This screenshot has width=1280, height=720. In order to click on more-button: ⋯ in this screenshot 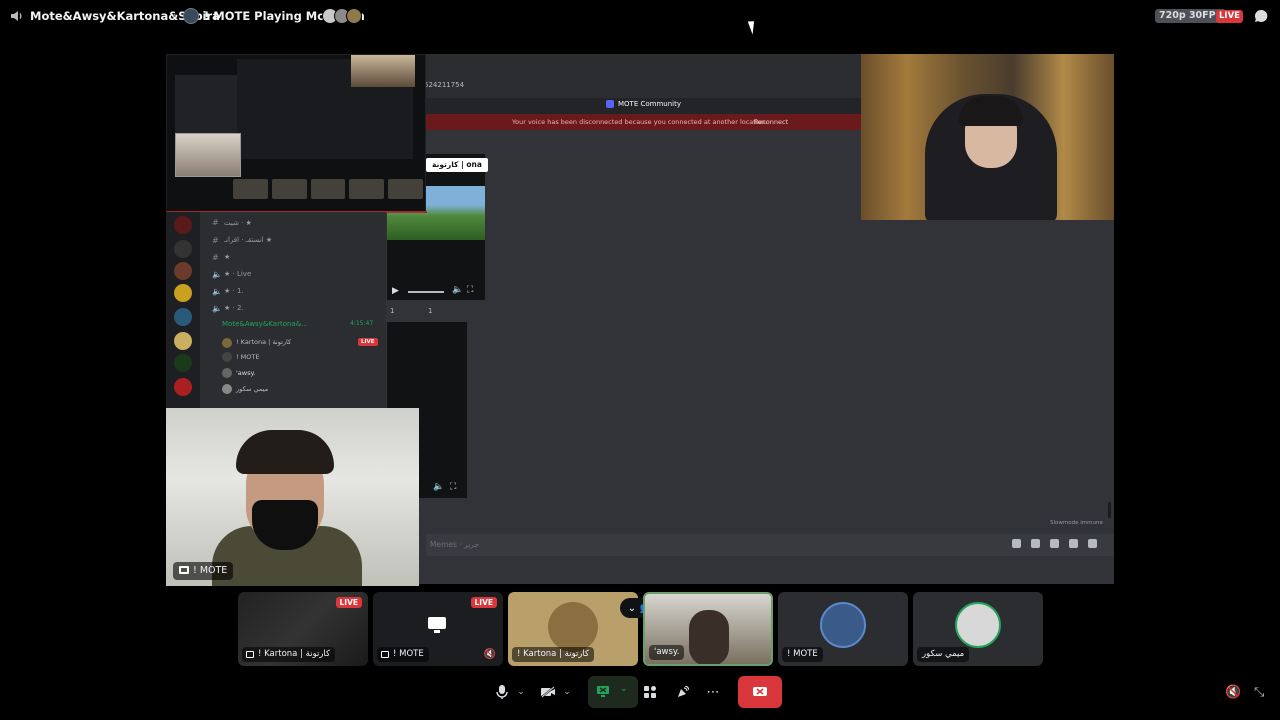, I will do `click(713, 692)`.